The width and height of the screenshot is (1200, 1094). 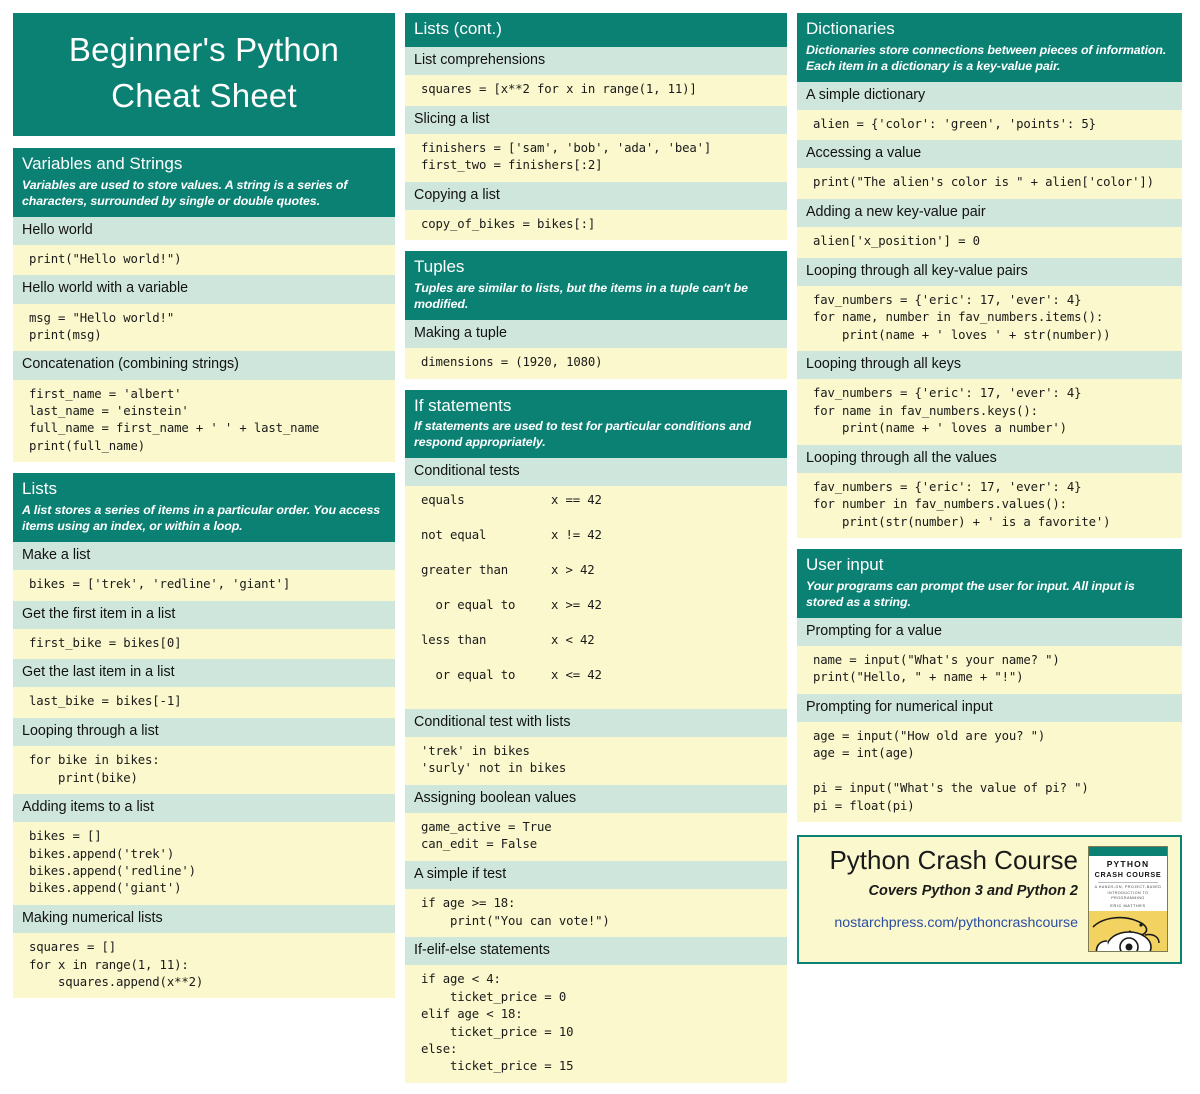 I want to click on code-block: print("Hello world!"), so click(x=204, y=260).